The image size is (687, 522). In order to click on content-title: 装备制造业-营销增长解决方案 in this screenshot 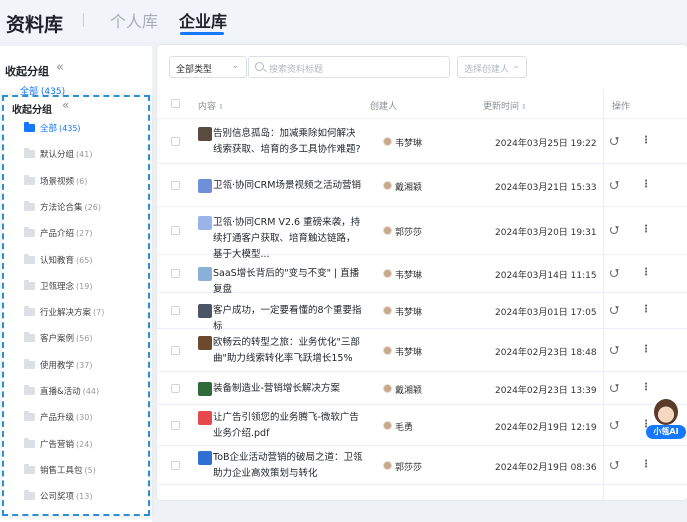, I will do `click(288, 389)`.